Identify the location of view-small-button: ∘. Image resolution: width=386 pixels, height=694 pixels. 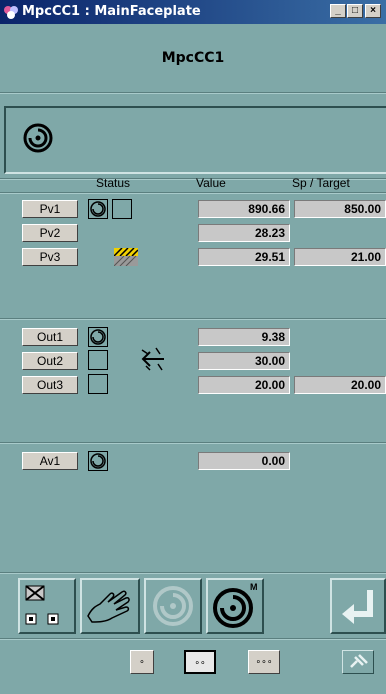
(142, 662).